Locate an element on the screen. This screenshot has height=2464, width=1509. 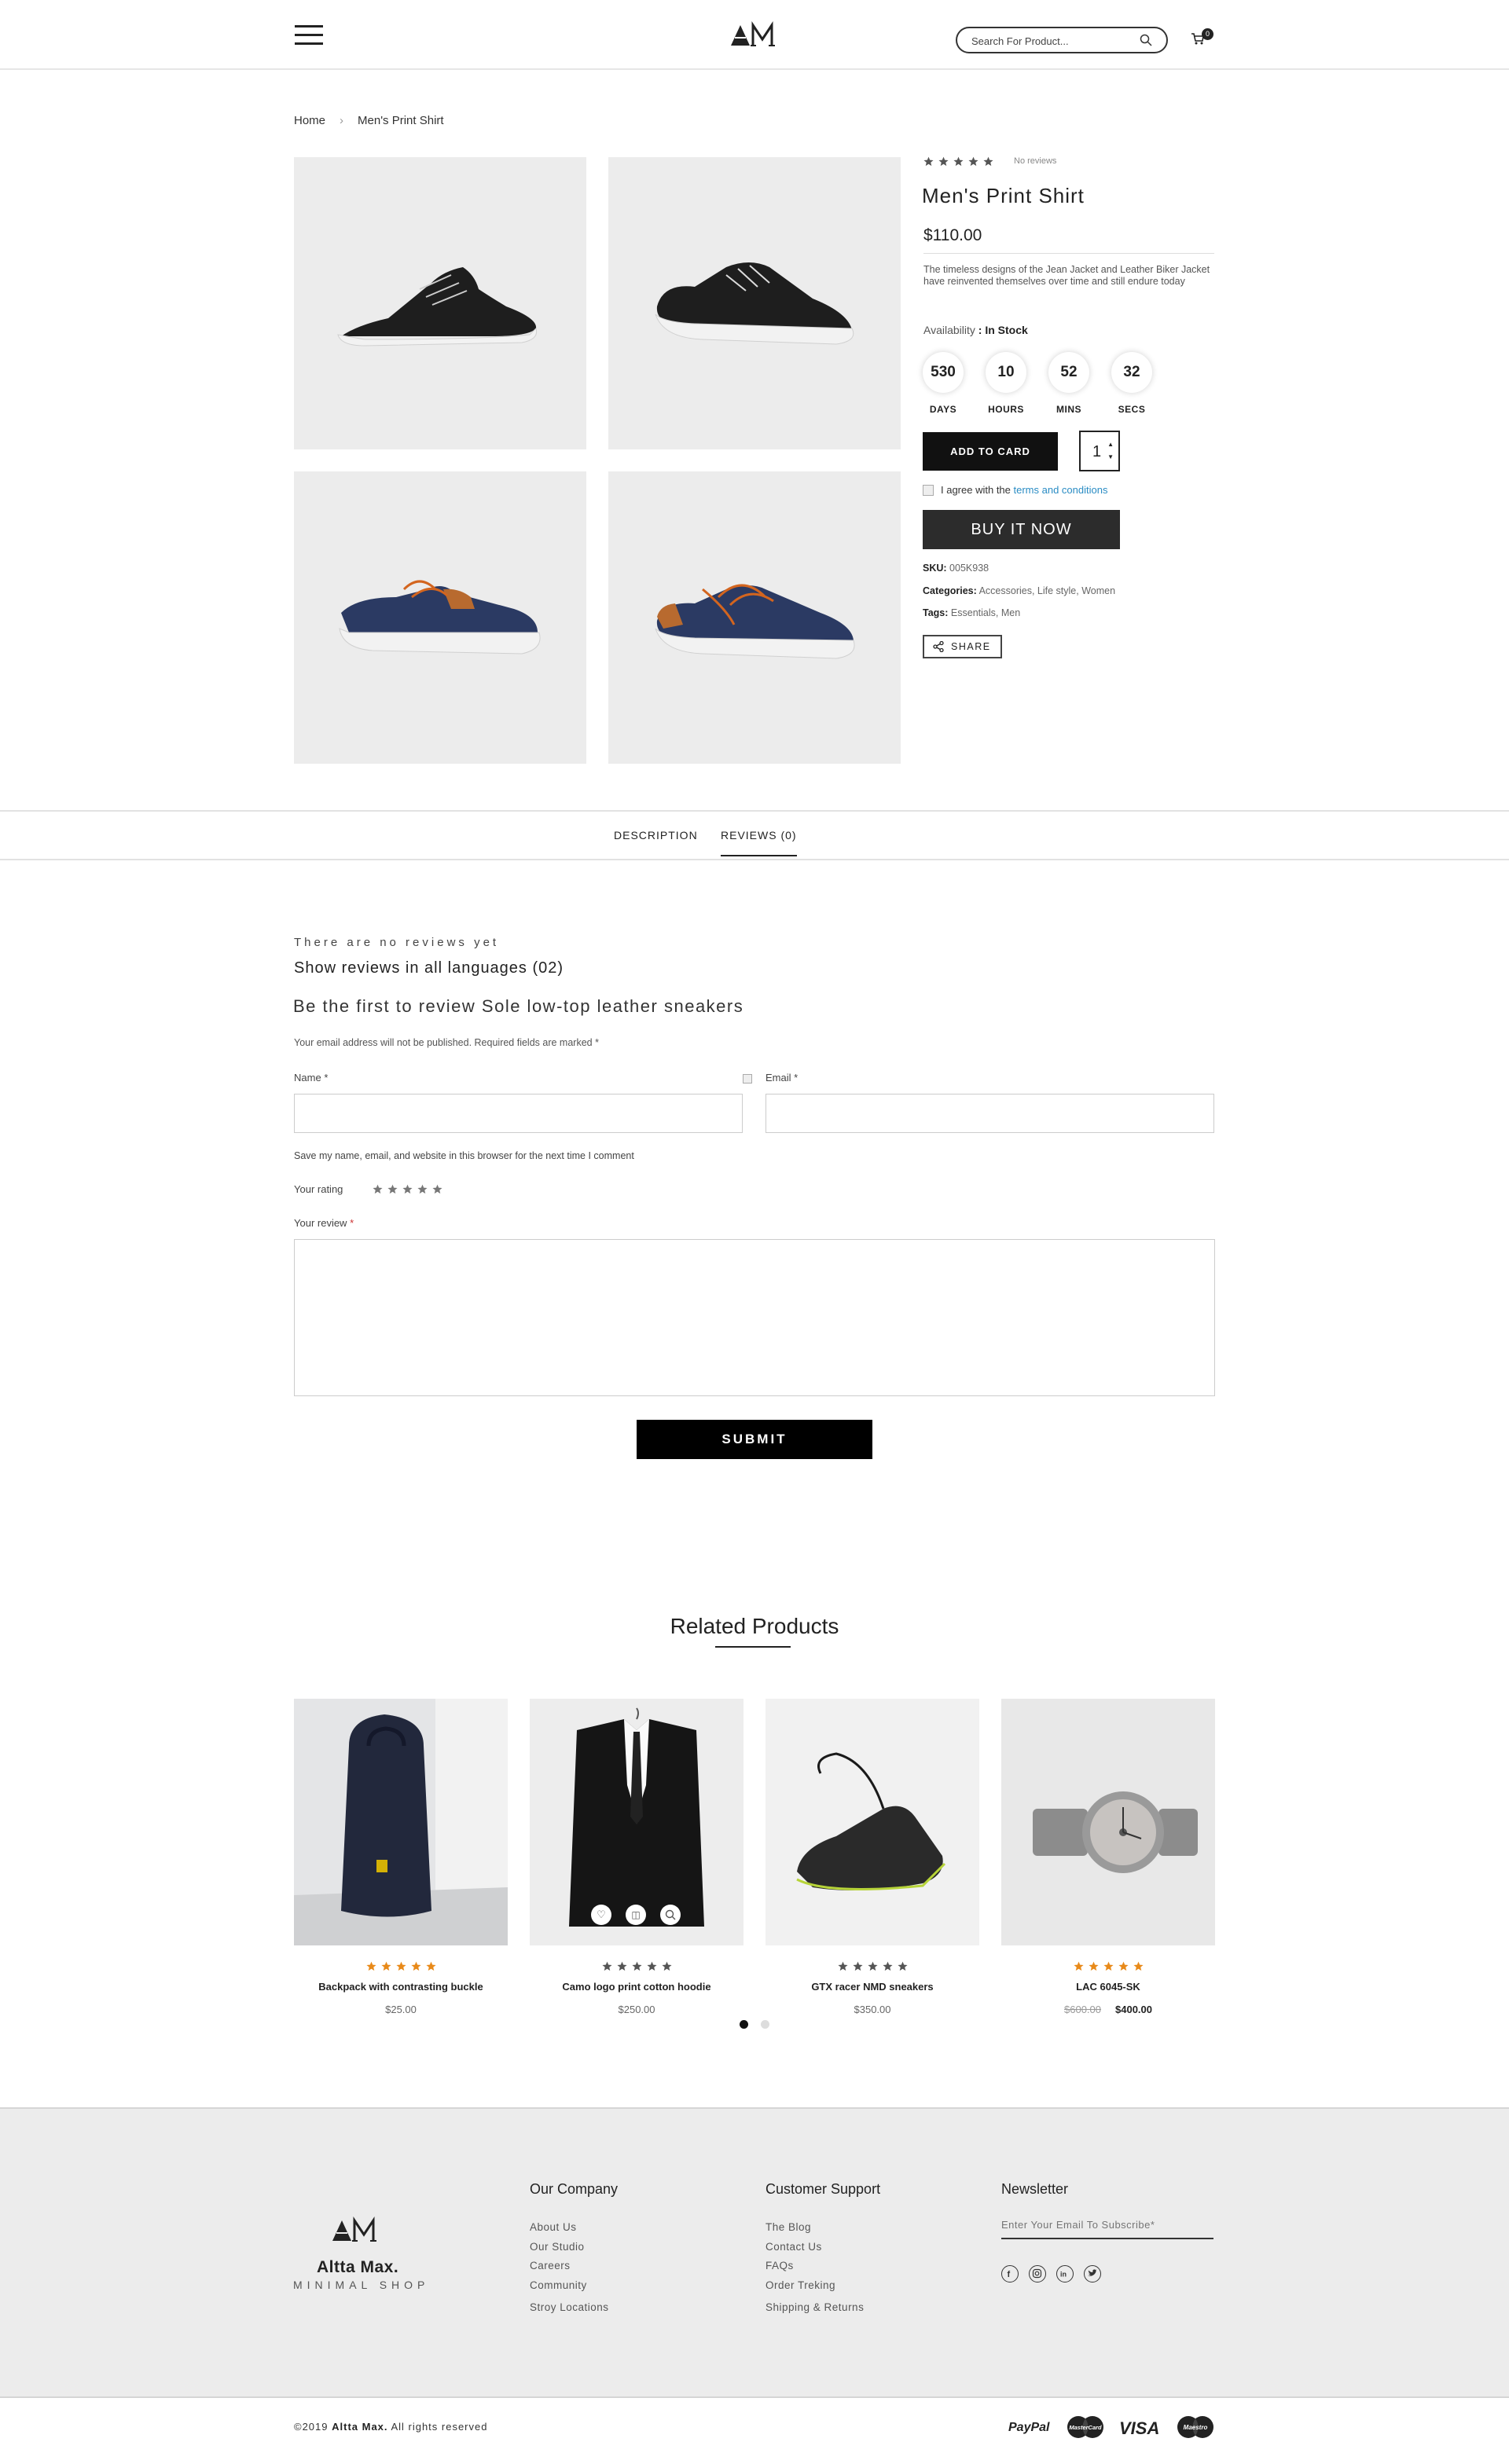
category-link: Accessories is located at coordinates (1005, 590).